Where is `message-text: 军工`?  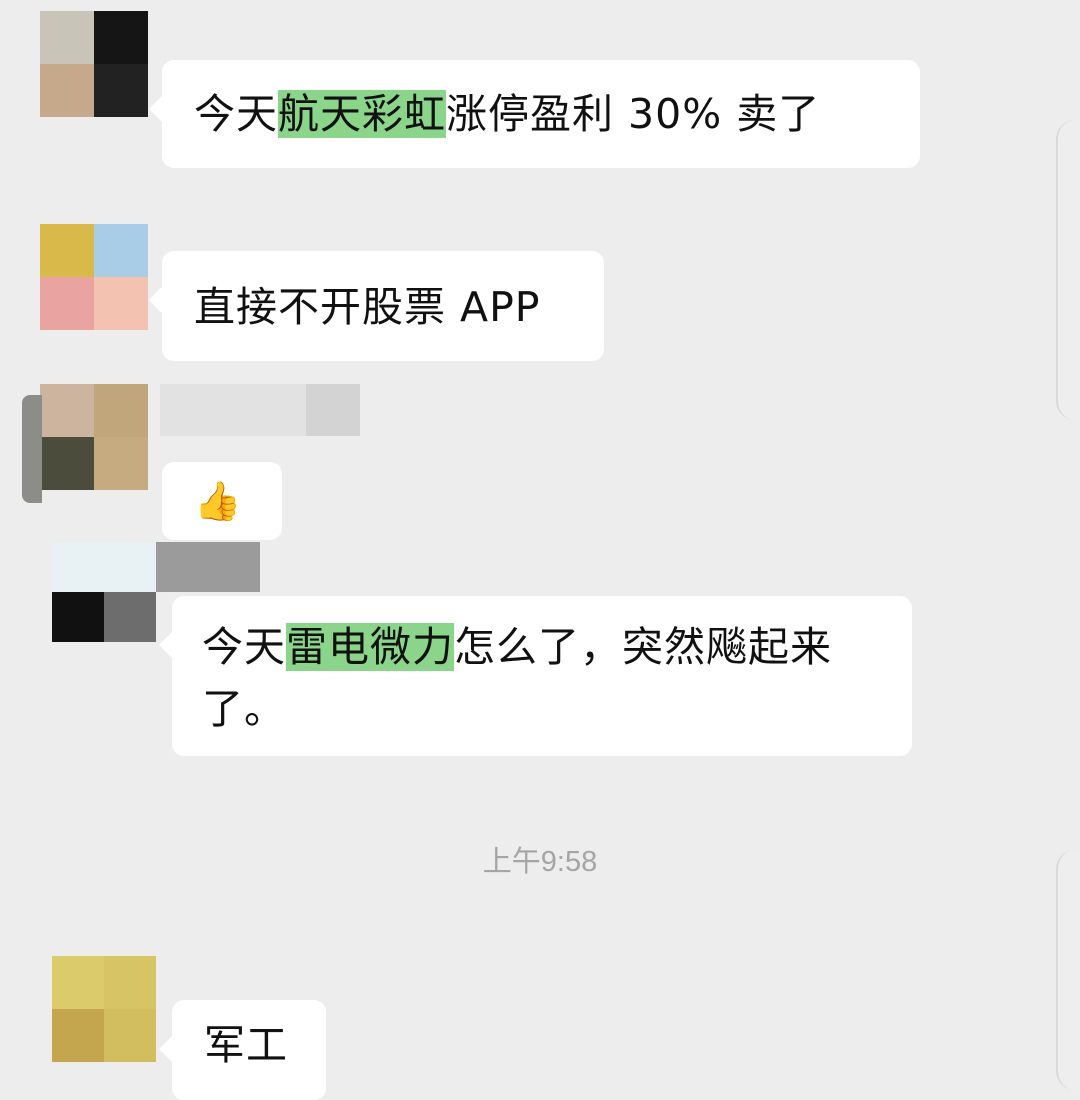
message-text: 军工 is located at coordinates (246, 1045).